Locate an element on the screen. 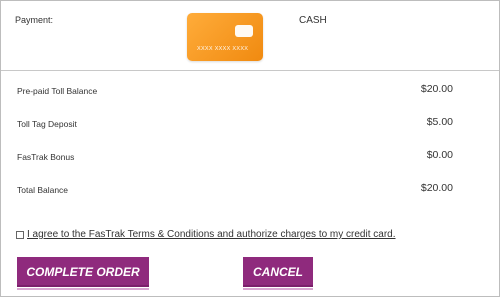 The height and width of the screenshot is (297, 500). payment-label: Payment: is located at coordinates (34, 20).